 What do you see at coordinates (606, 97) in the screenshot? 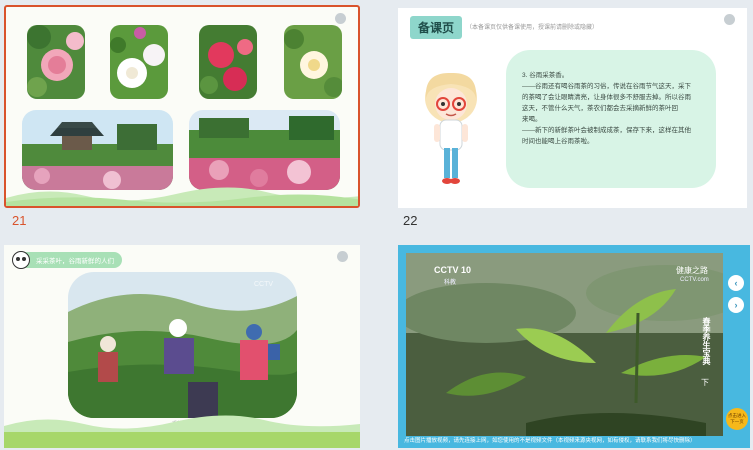
I see `bubble-line: 的茶喝了会让眼睛清亮，让身体很多不舒服去掉。所以谷雨` at bounding box center [606, 97].